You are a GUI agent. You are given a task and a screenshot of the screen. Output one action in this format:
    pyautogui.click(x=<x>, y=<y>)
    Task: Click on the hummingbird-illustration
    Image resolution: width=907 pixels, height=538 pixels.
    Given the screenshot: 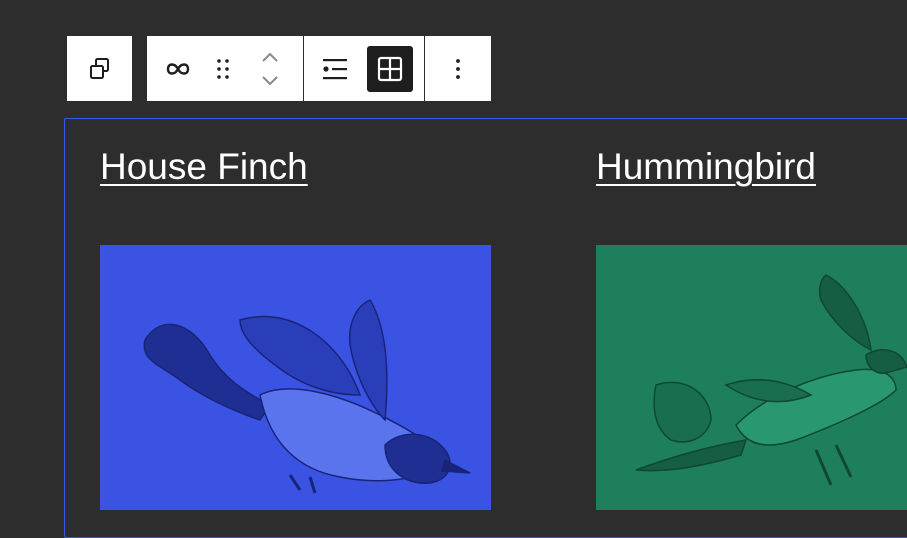 What is the action you would take?
    pyautogui.click(x=771, y=380)
    